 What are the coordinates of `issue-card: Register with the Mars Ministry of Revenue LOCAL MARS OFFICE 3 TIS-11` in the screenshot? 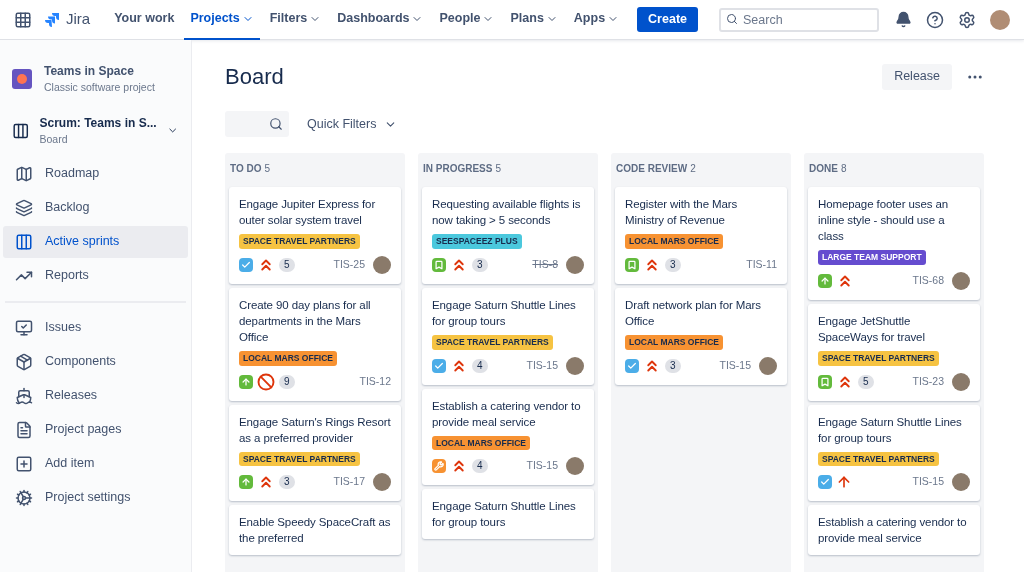 It's located at (701, 235).